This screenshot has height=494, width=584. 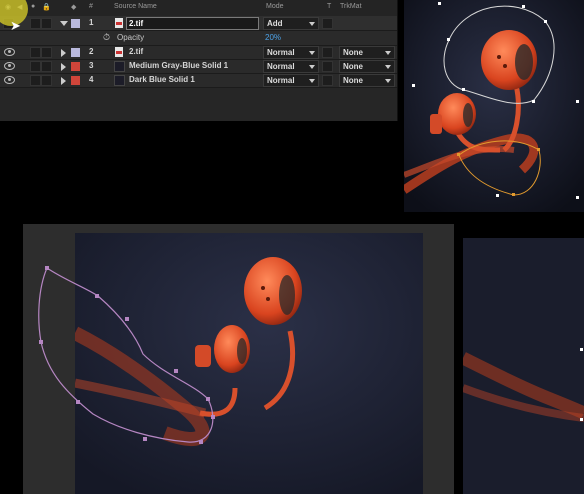 What do you see at coordinates (135, 6) in the screenshot?
I see `column-header-source-name: Source Name` at bounding box center [135, 6].